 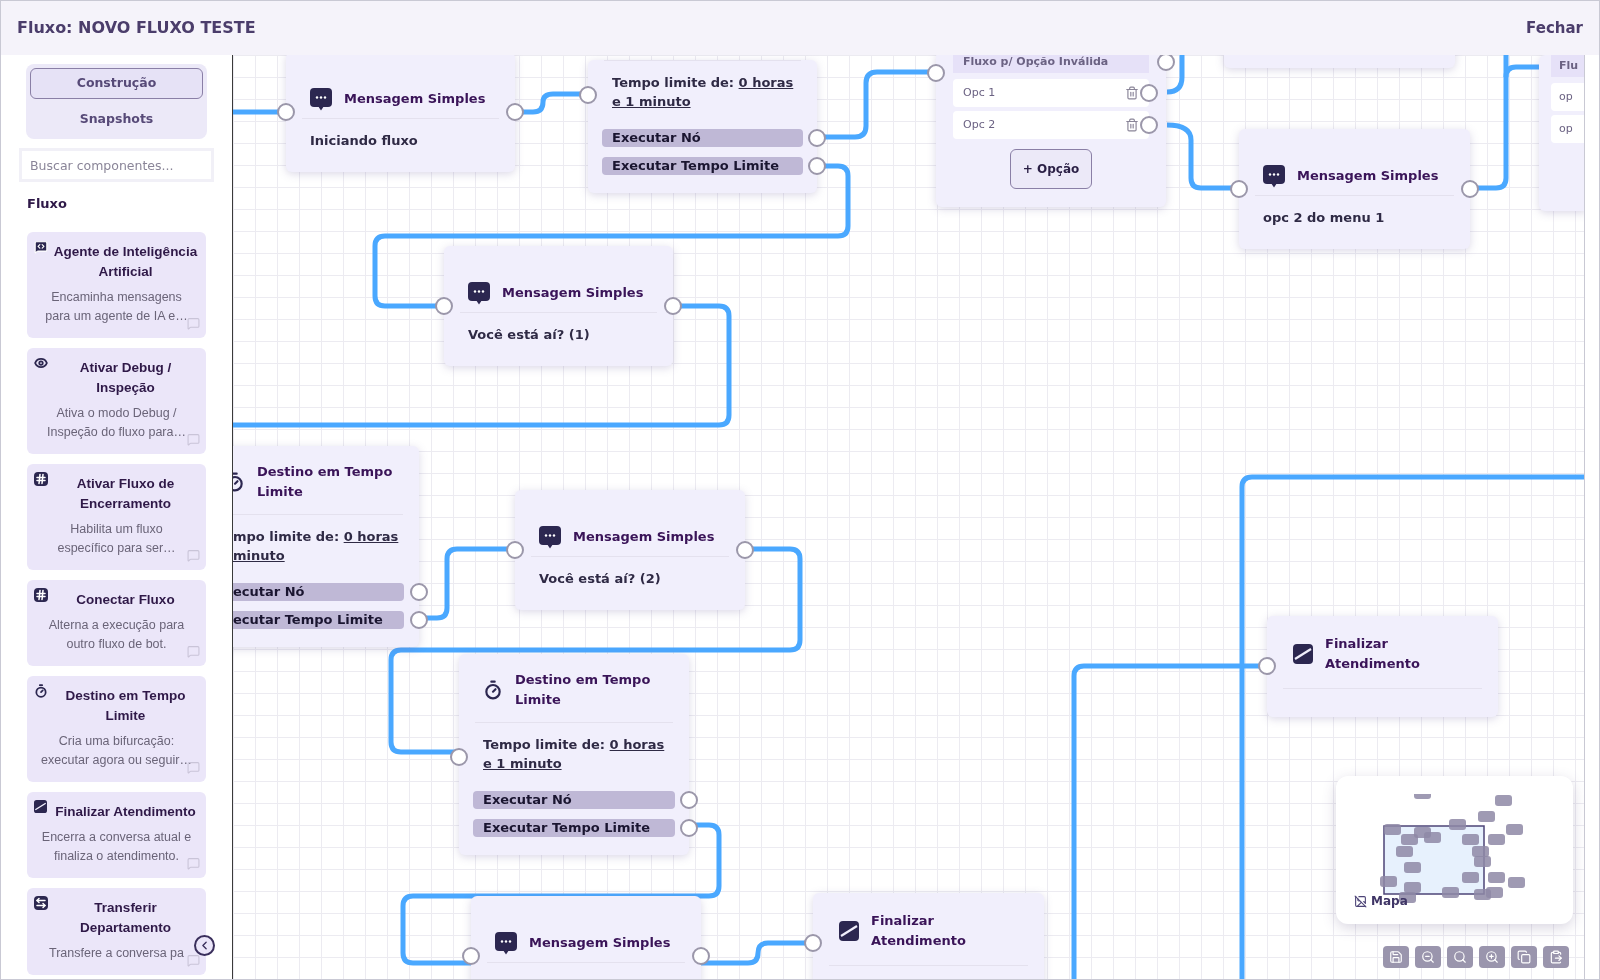 I want to click on component-title: Finalizar Atendimento, so click(x=125, y=811).